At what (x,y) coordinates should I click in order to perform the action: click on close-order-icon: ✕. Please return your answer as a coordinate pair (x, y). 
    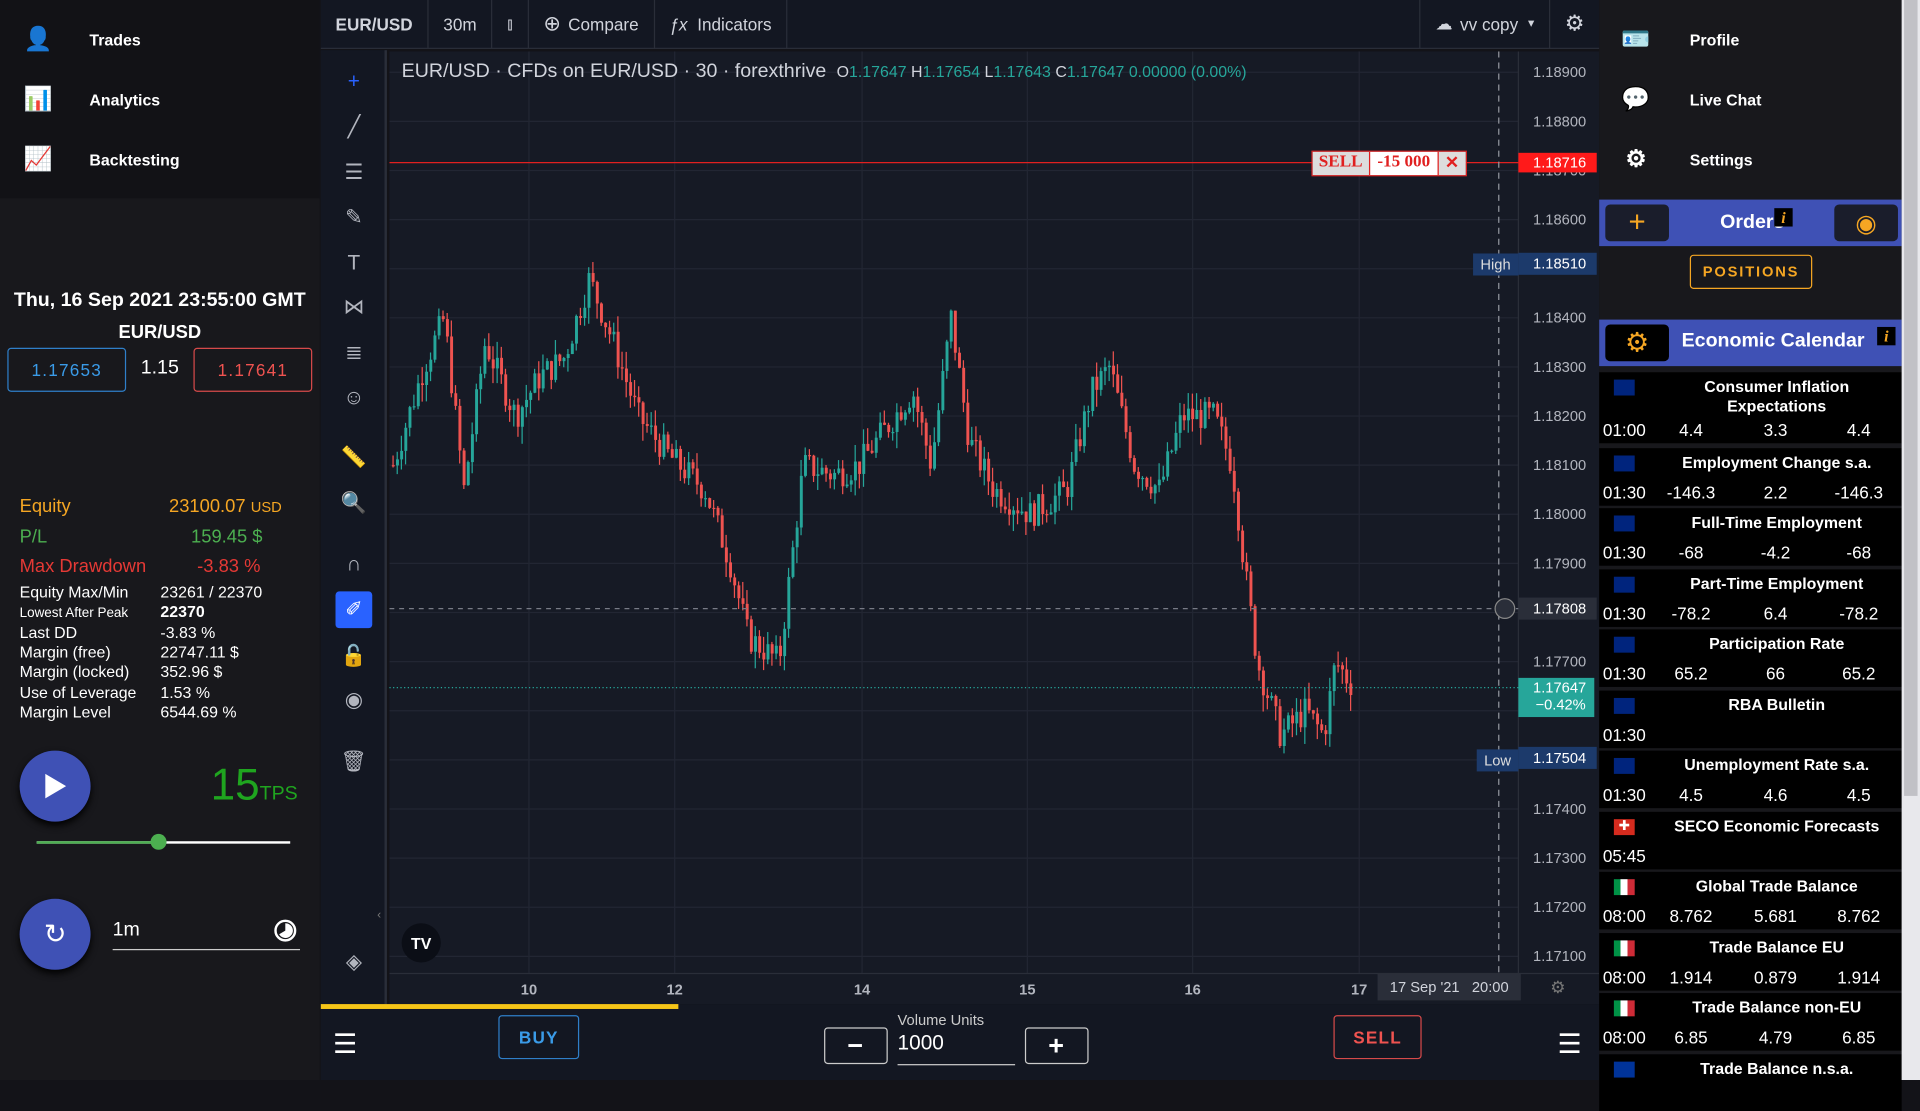
    Looking at the image, I should click on (1451, 163).